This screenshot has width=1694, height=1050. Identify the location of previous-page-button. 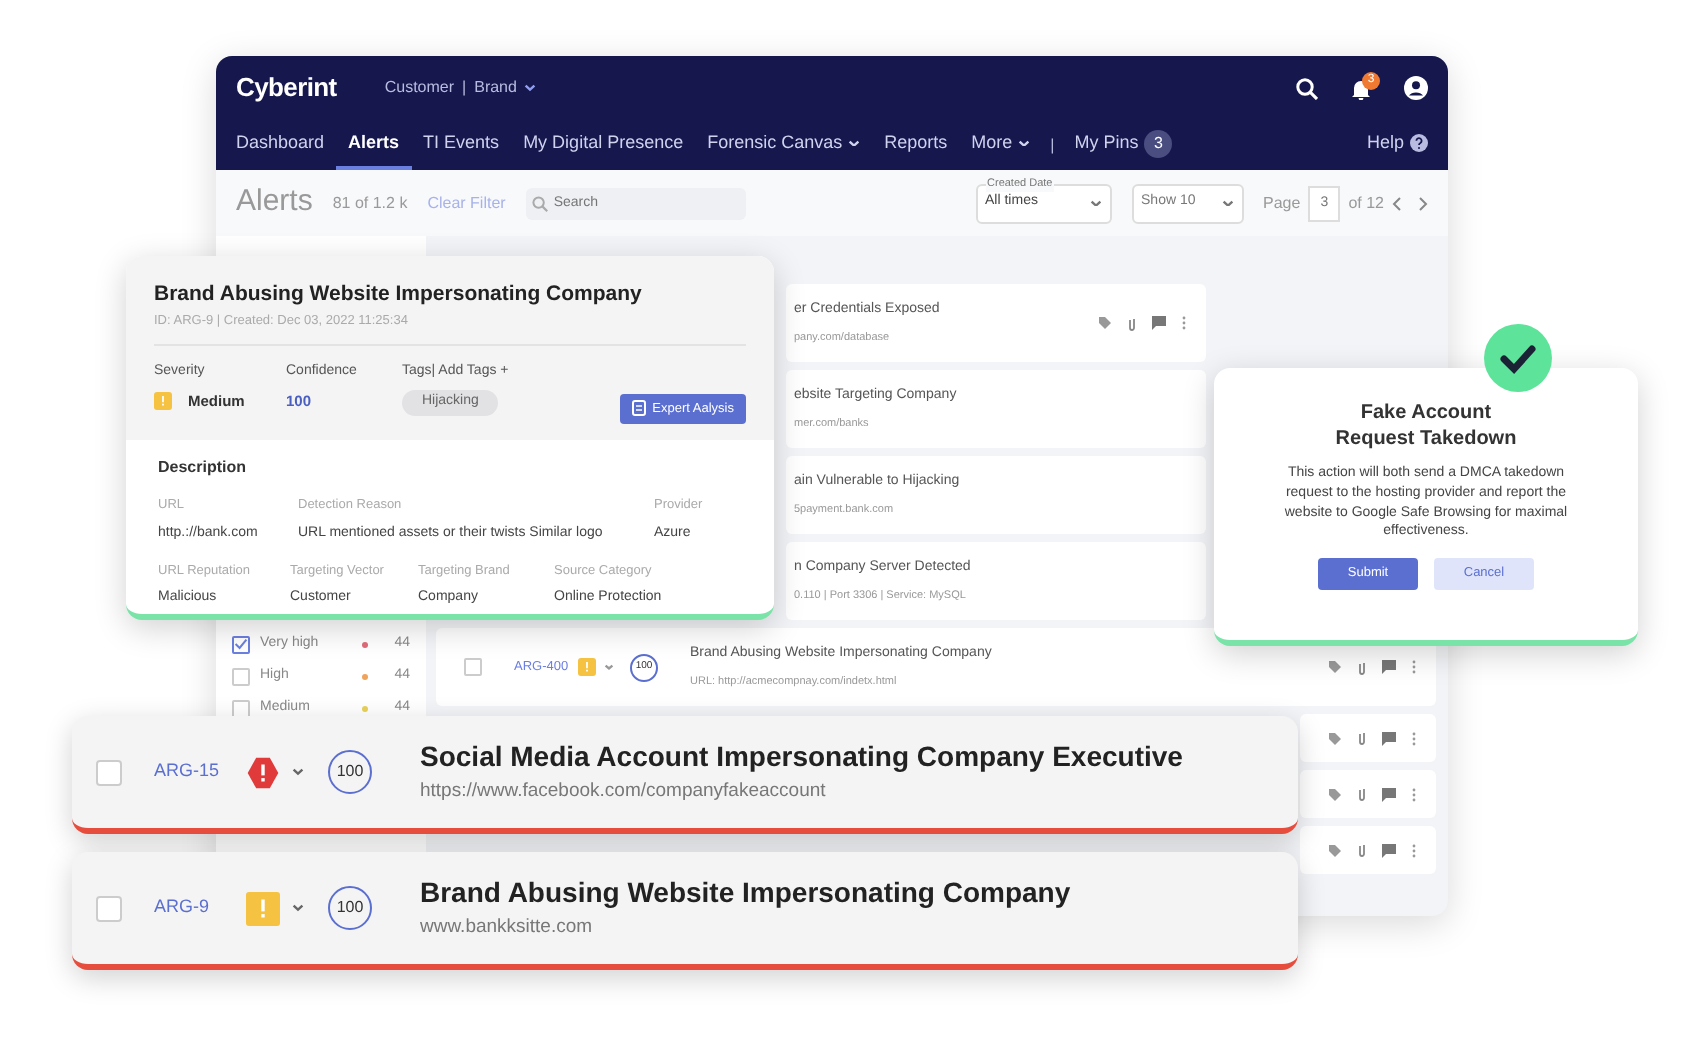
(1397, 203).